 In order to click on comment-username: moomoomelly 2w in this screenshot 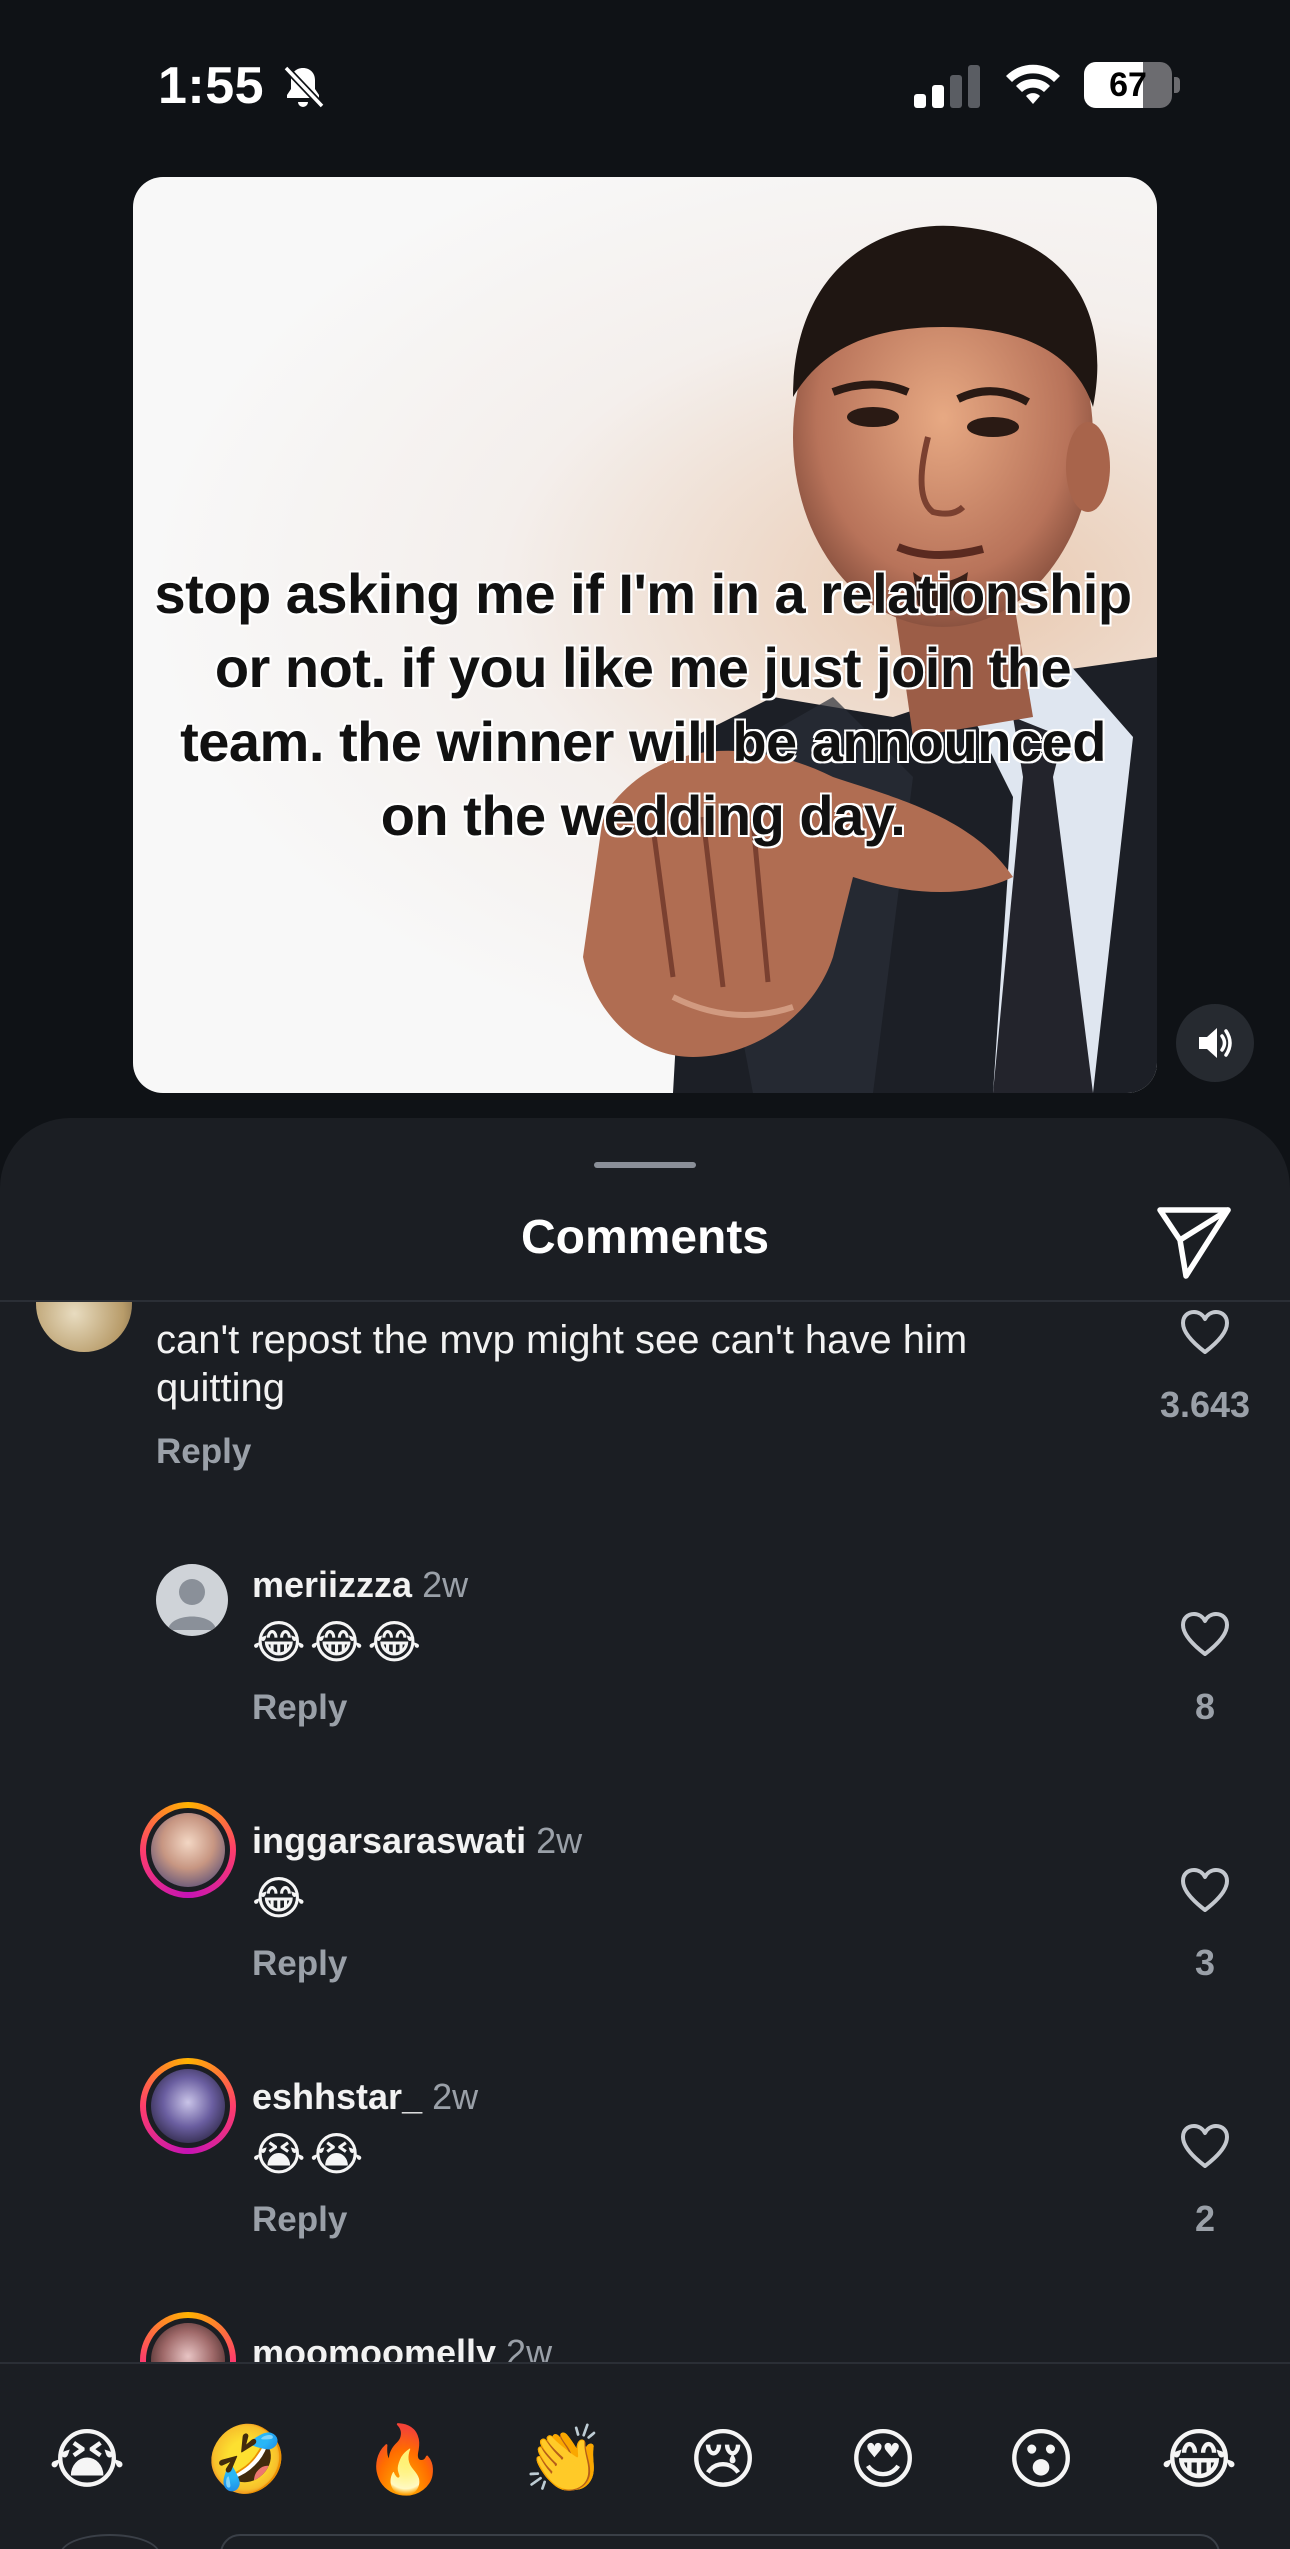, I will do `click(402, 2347)`.